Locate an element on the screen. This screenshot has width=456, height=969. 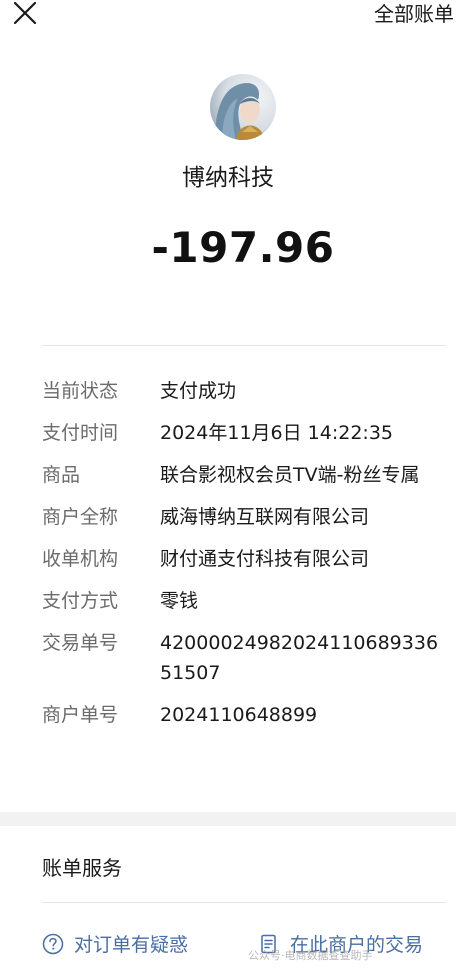
detail-label: 收单机构 is located at coordinates (80, 559).